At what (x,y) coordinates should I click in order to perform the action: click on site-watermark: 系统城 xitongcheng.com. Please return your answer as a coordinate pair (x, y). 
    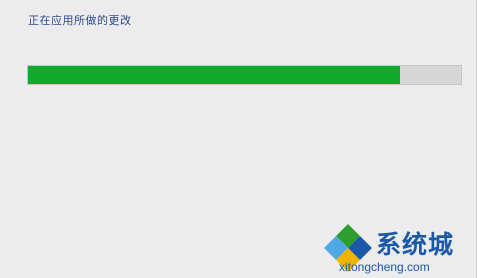
    Looking at the image, I should click on (397, 249).